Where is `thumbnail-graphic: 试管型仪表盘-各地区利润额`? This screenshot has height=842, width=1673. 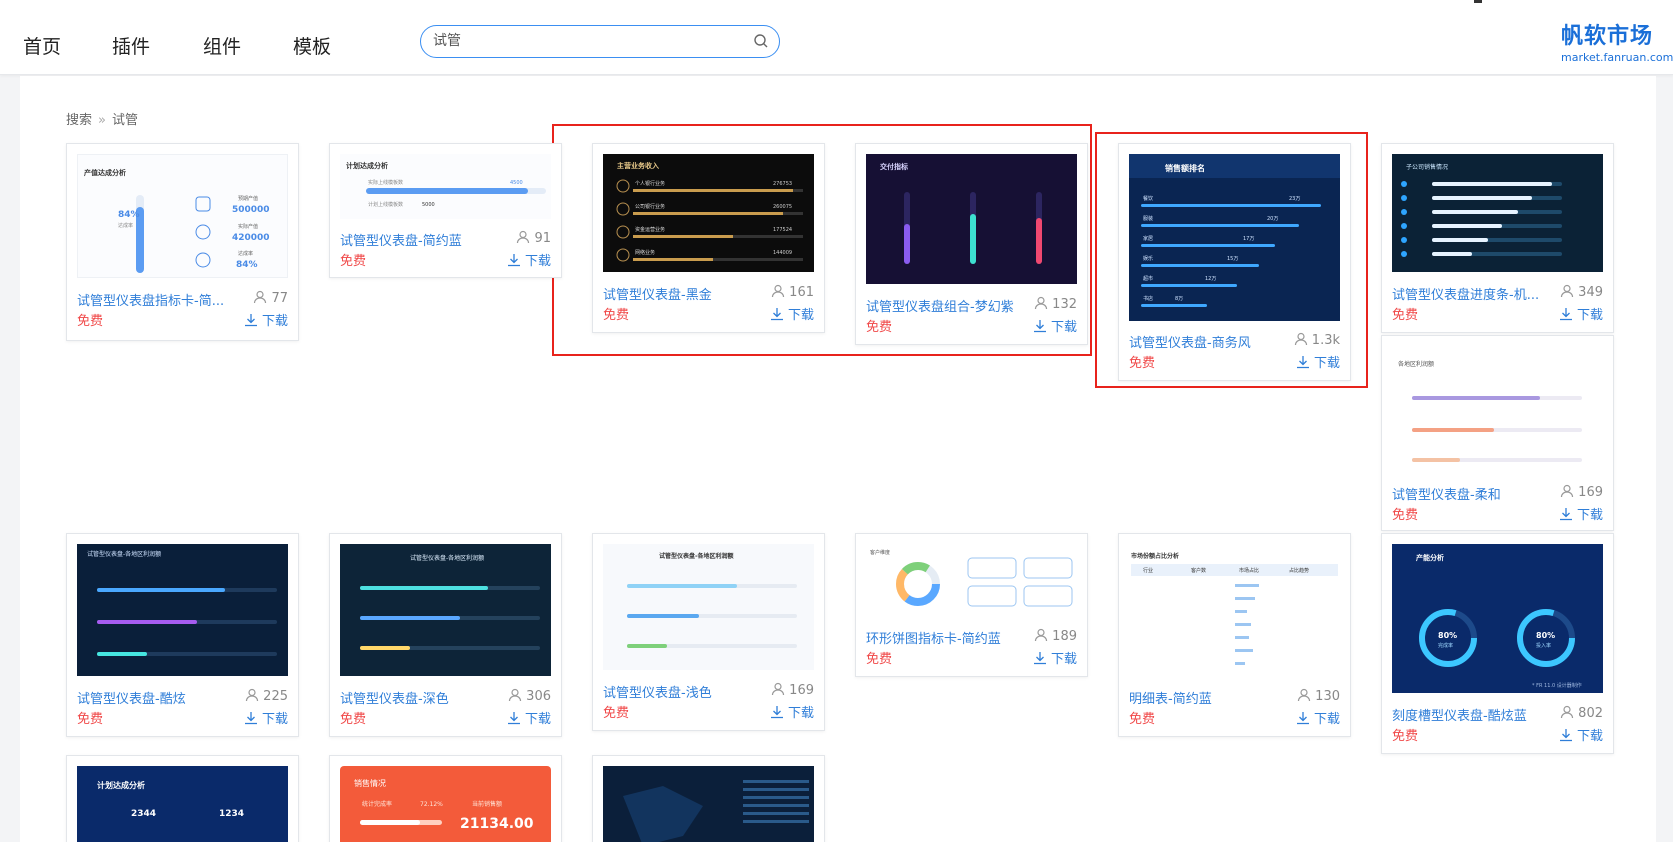 thumbnail-graphic: 试管型仪表盘-各地区利润额 is located at coordinates (450, 602).